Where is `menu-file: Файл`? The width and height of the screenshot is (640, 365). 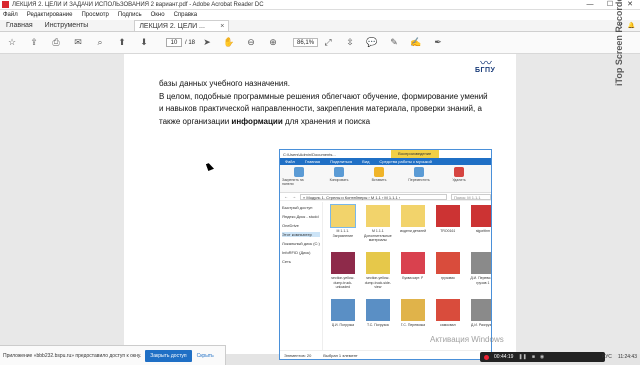 menu-file: Файл is located at coordinates (10, 15).